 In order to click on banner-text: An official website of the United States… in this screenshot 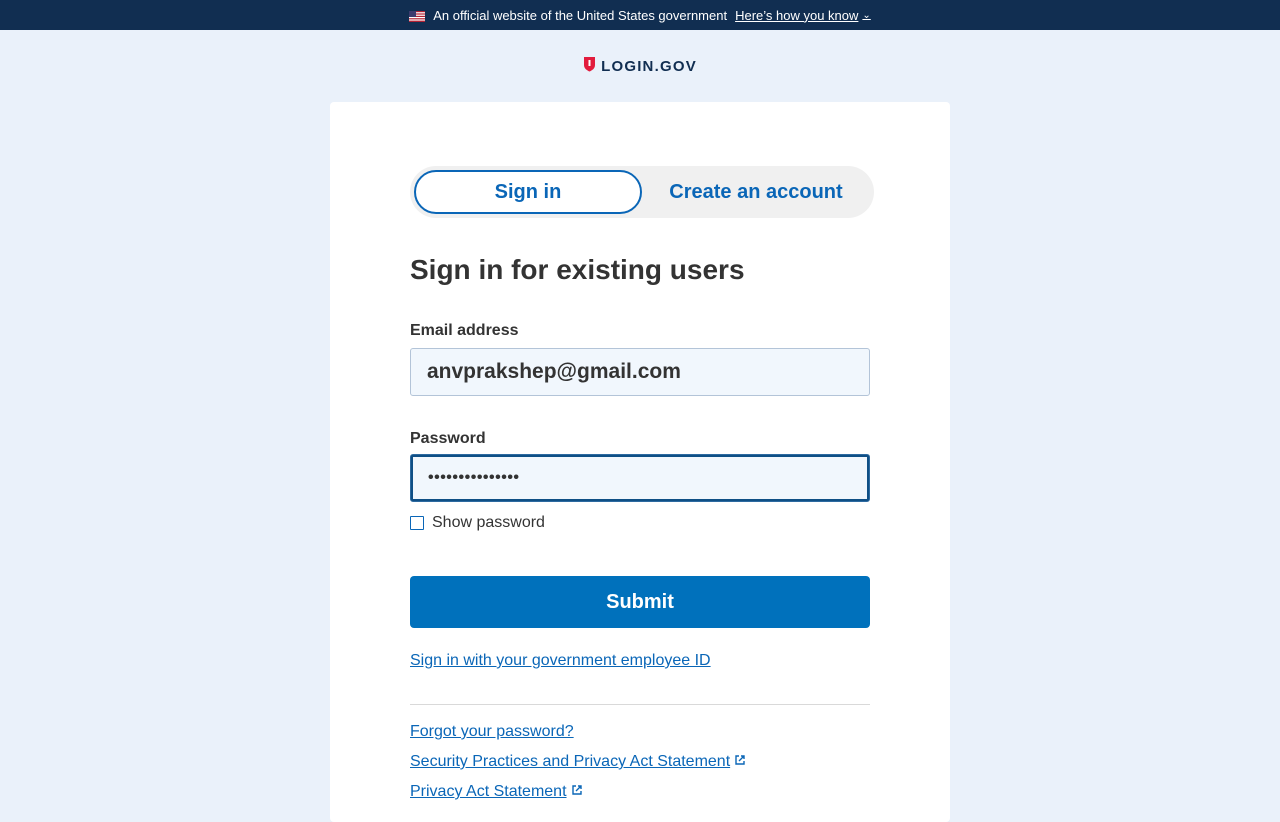, I will do `click(580, 15)`.